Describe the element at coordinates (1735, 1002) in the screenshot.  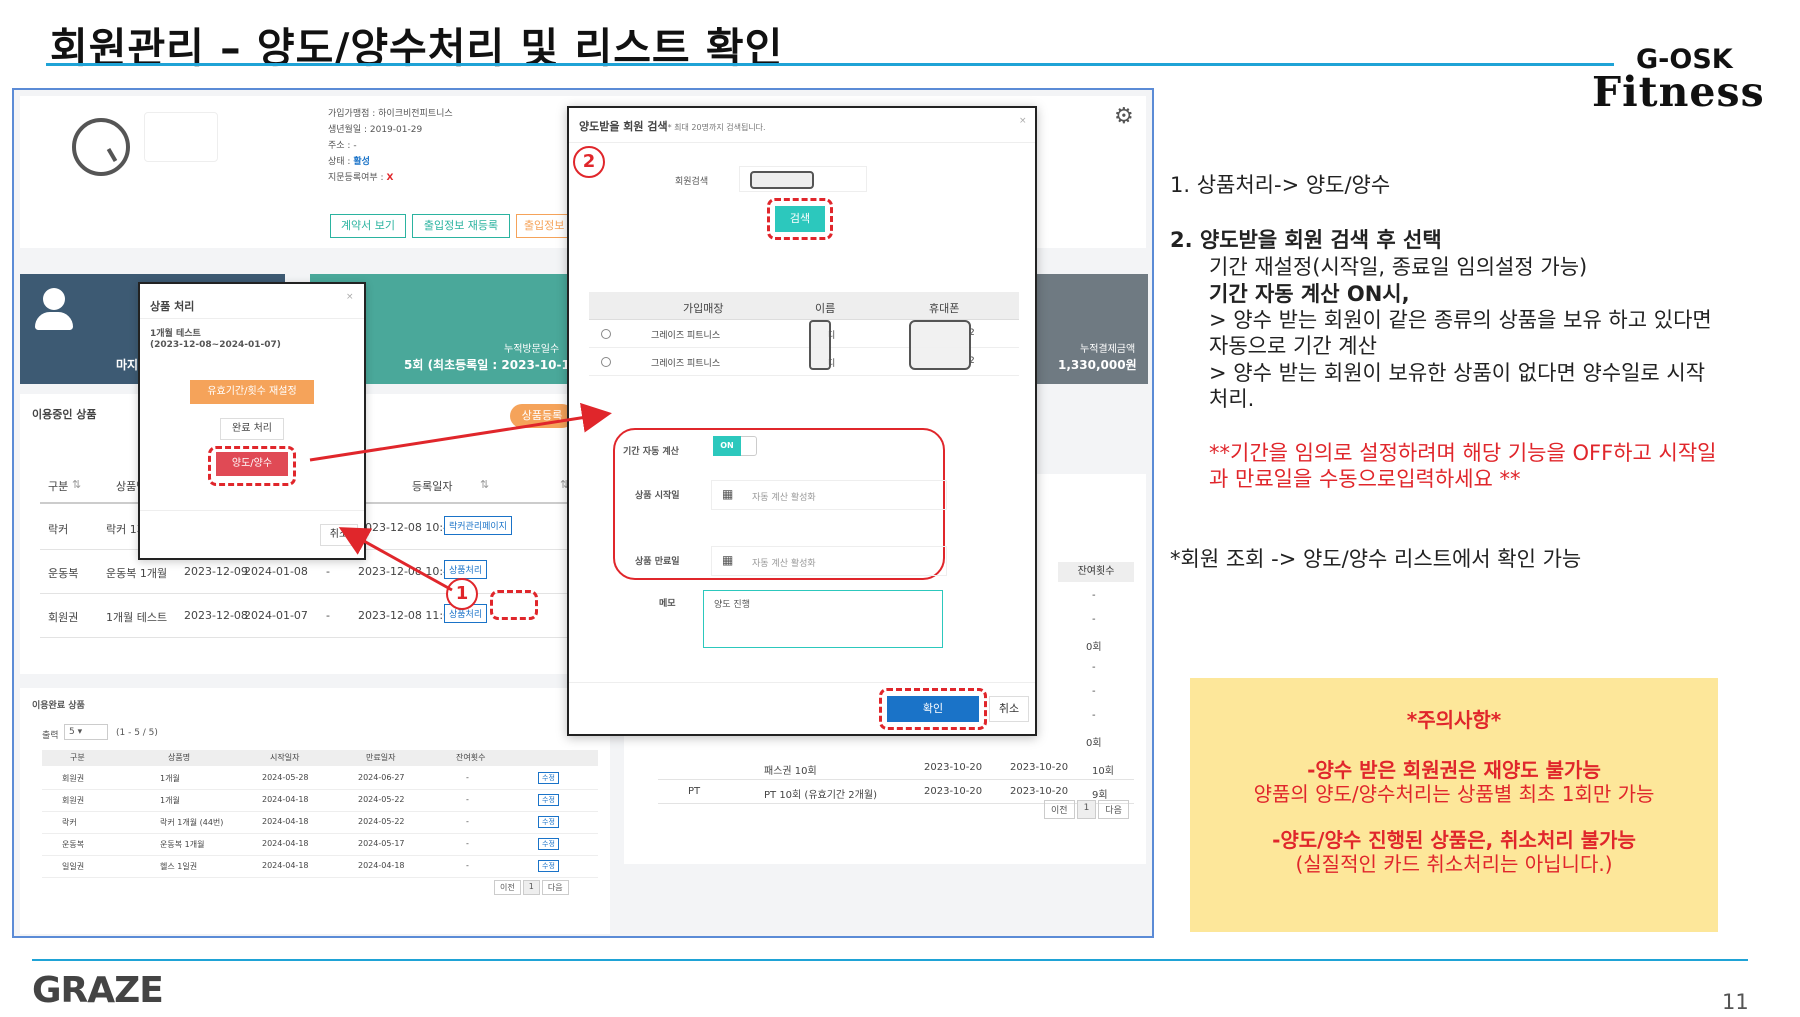
I see `page-number: 11` at that location.